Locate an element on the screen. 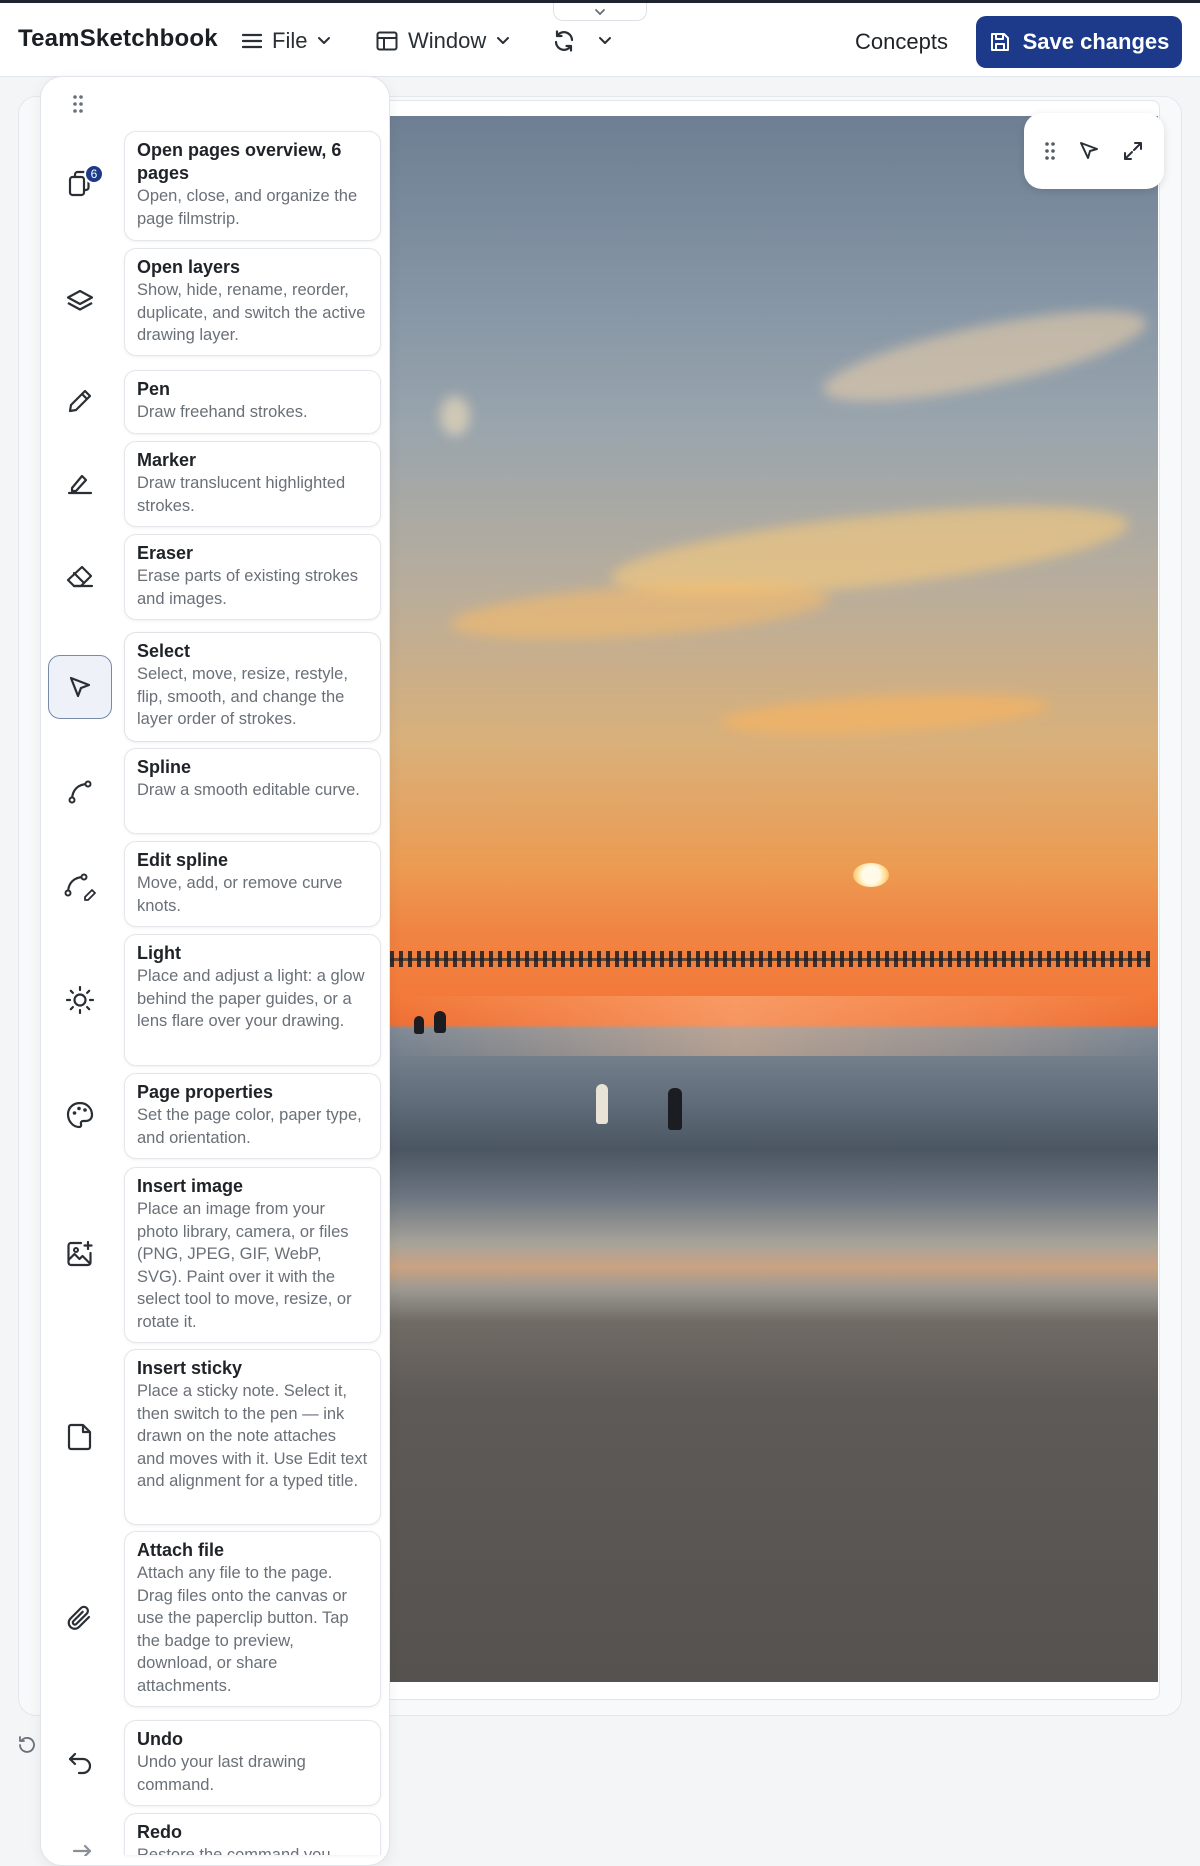  paperclip-icon is located at coordinates (79, 1617).